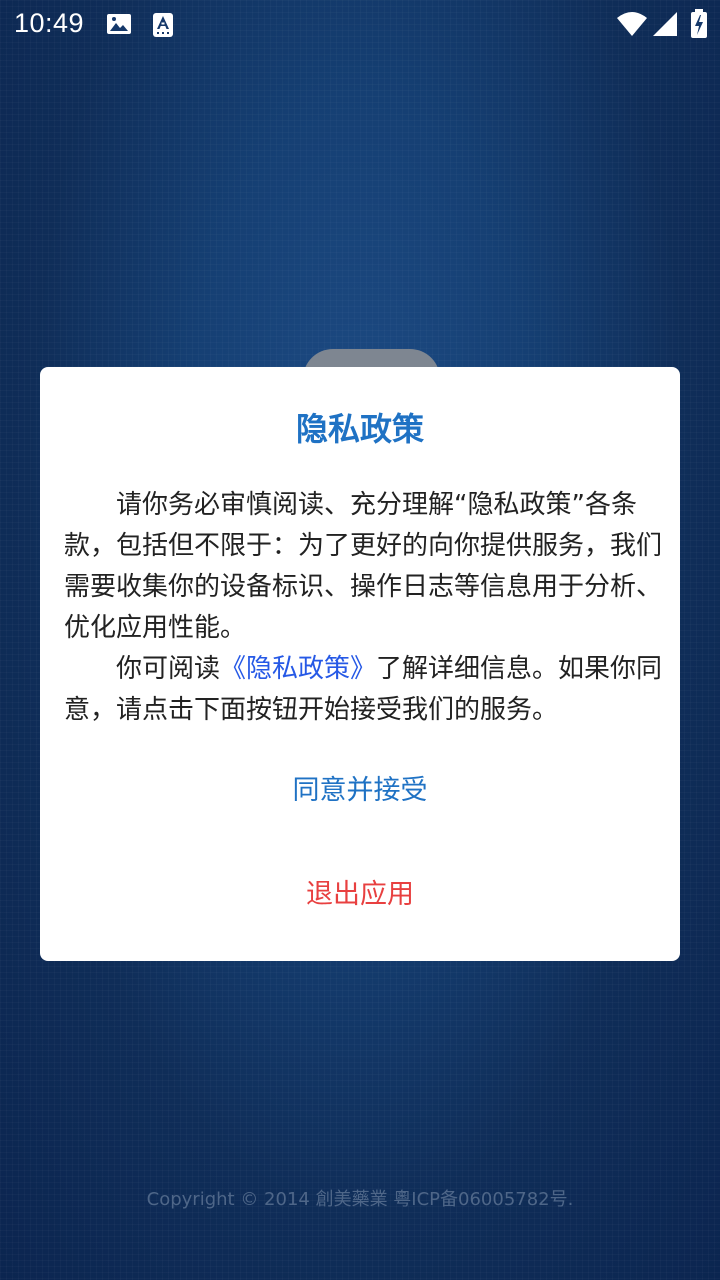  Describe the element at coordinates (360, 25) in the screenshot. I see `status-bar: 10:49` at that location.